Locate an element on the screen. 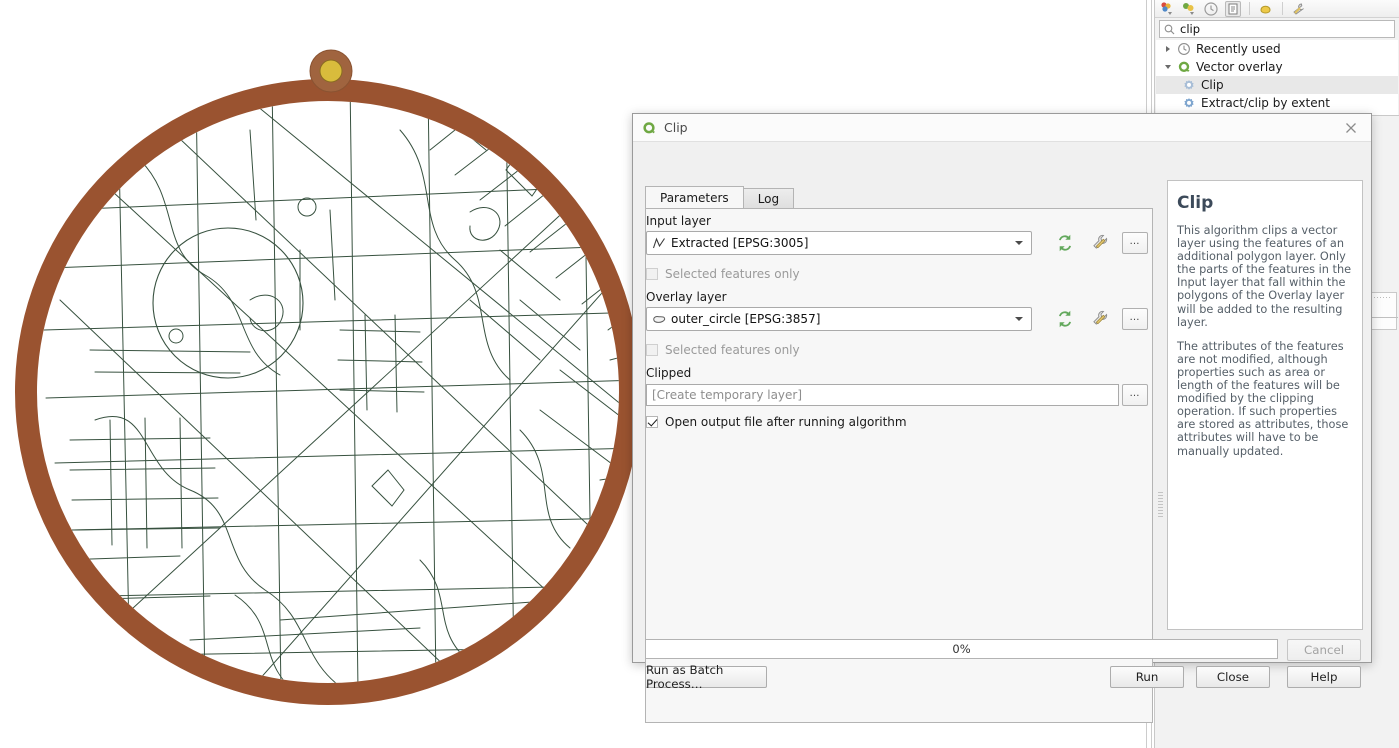  clipped-output-label: Clipped is located at coordinates (669, 373).